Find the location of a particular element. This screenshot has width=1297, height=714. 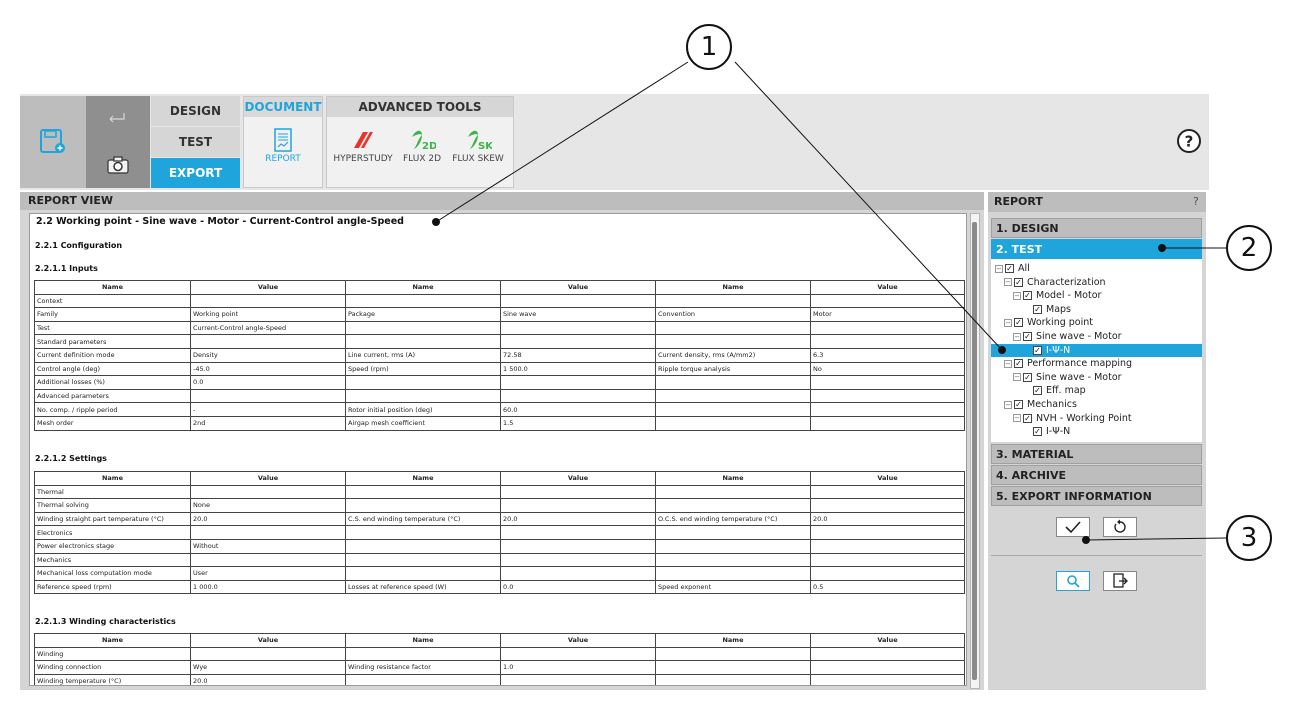

callout-1: 1 is located at coordinates (709, 47).